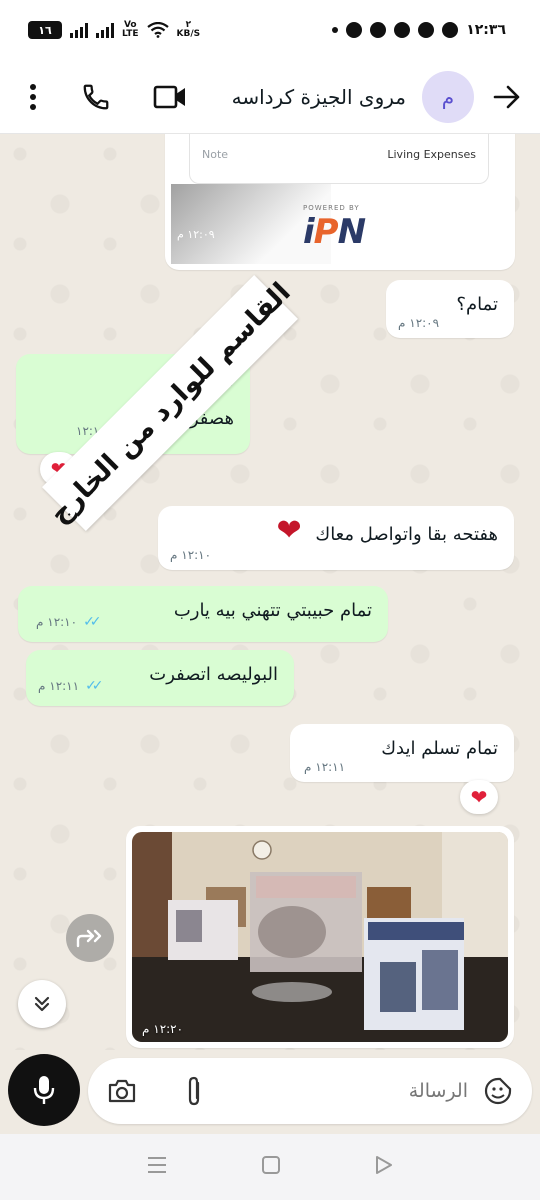 The width and height of the screenshot is (540, 1200). Describe the element at coordinates (354, 30) in the screenshot. I see `chat-notification-icon` at that location.